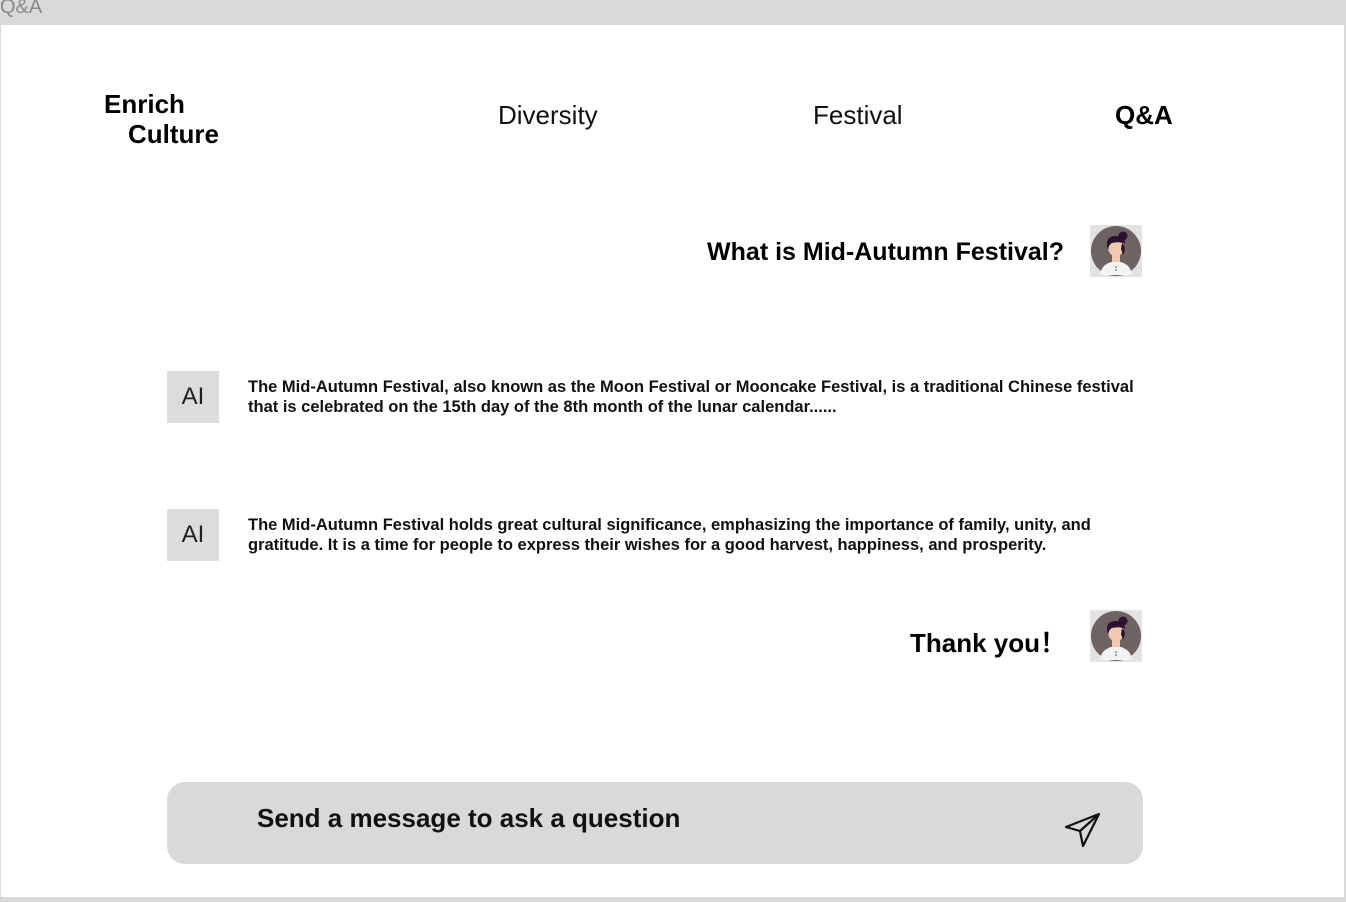  What do you see at coordinates (885, 252) in the screenshot?
I see `user-message: What is Mid-Autumn Festival?` at bounding box center [885, 252].